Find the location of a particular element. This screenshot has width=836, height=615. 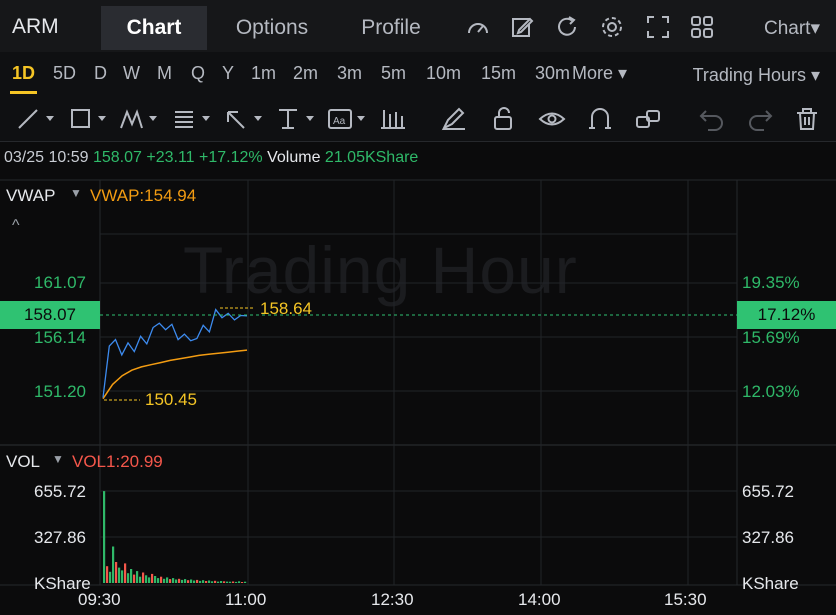

high-price-label: 158.64 is located at coordinates (286, 308).